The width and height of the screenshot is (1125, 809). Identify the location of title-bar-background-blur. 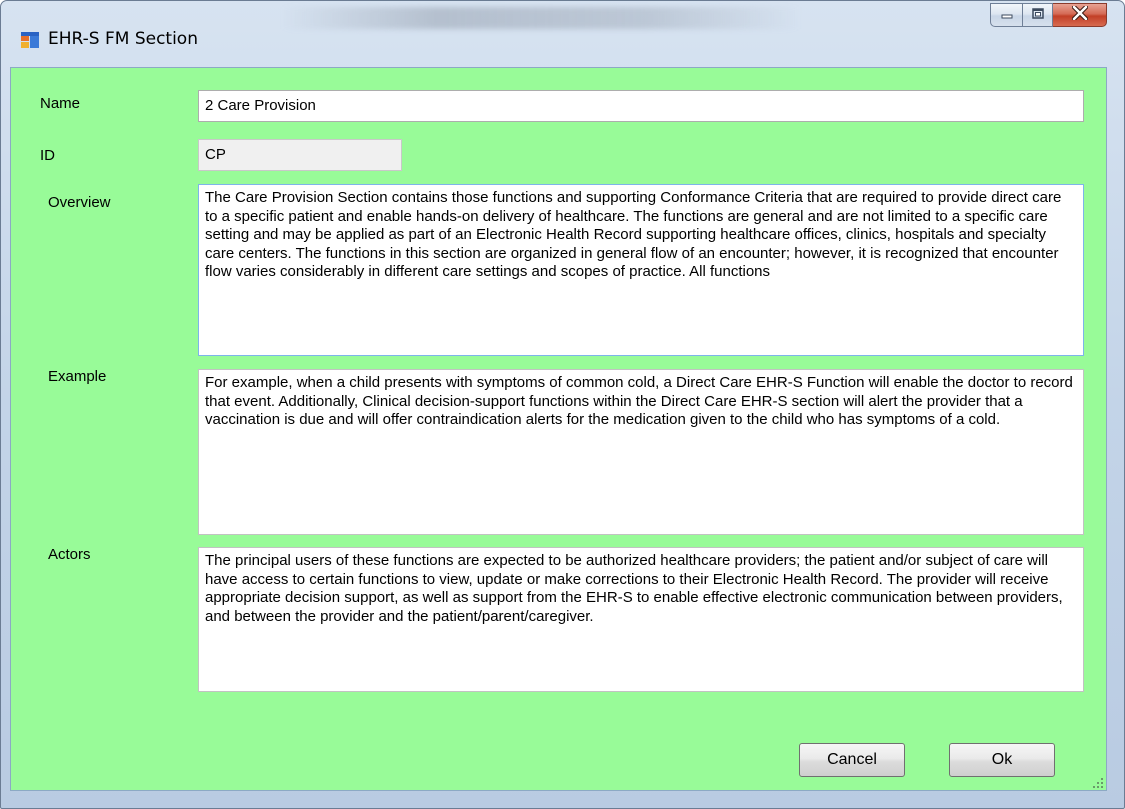
(541, 18).